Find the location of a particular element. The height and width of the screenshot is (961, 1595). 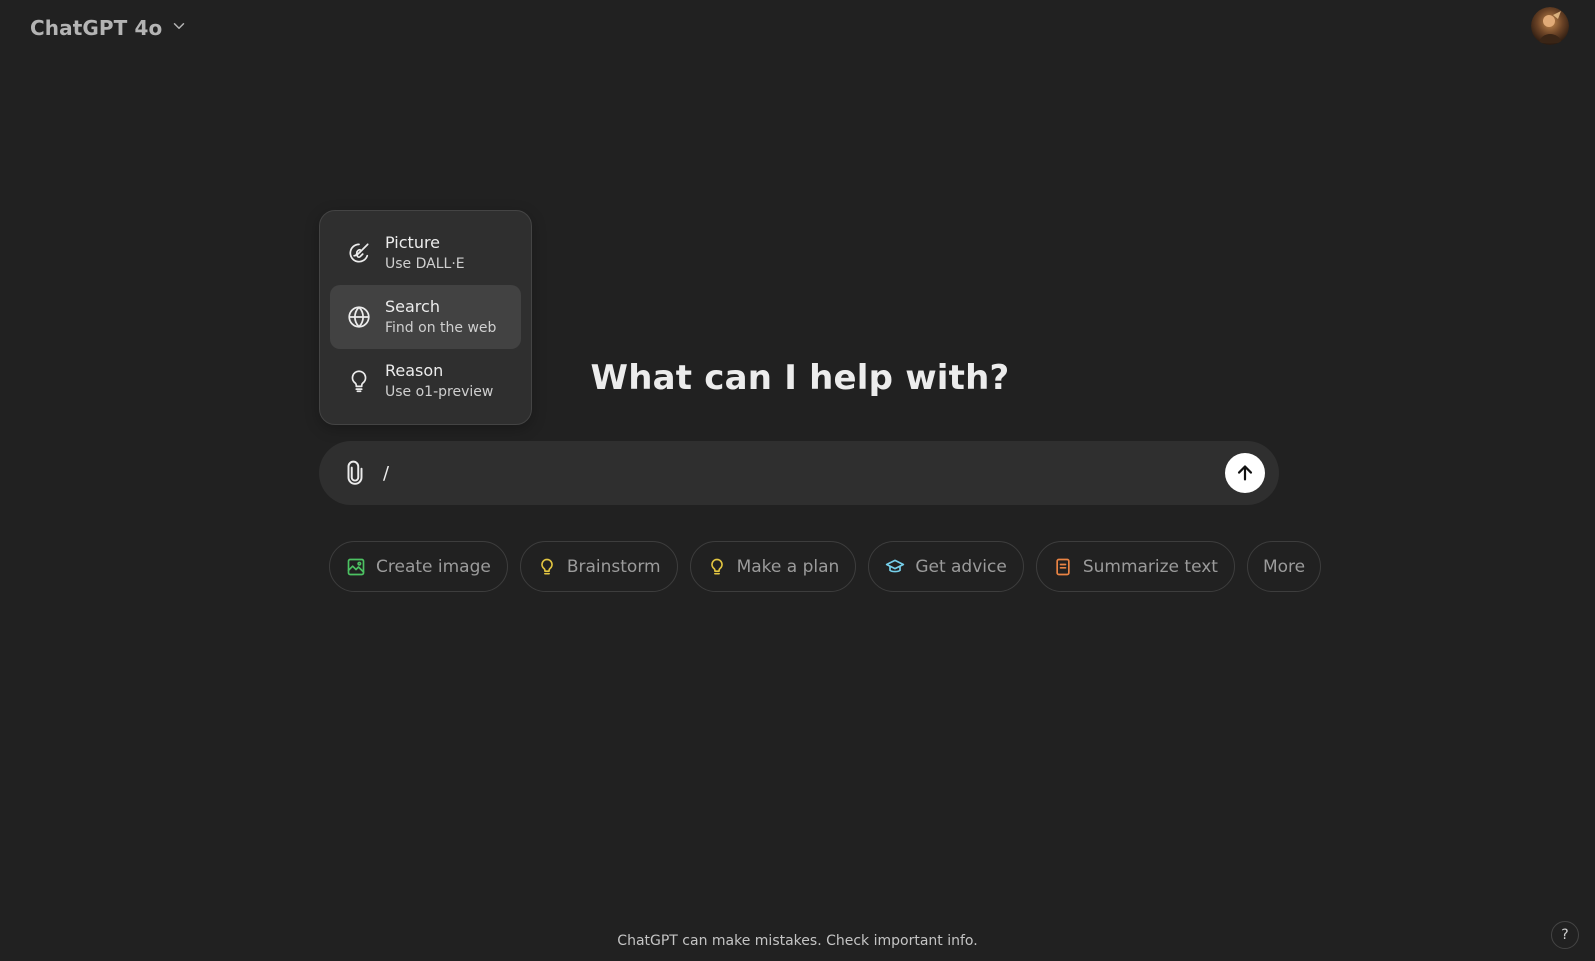

graduation-cap-icon is located at coordinates (895, 567).